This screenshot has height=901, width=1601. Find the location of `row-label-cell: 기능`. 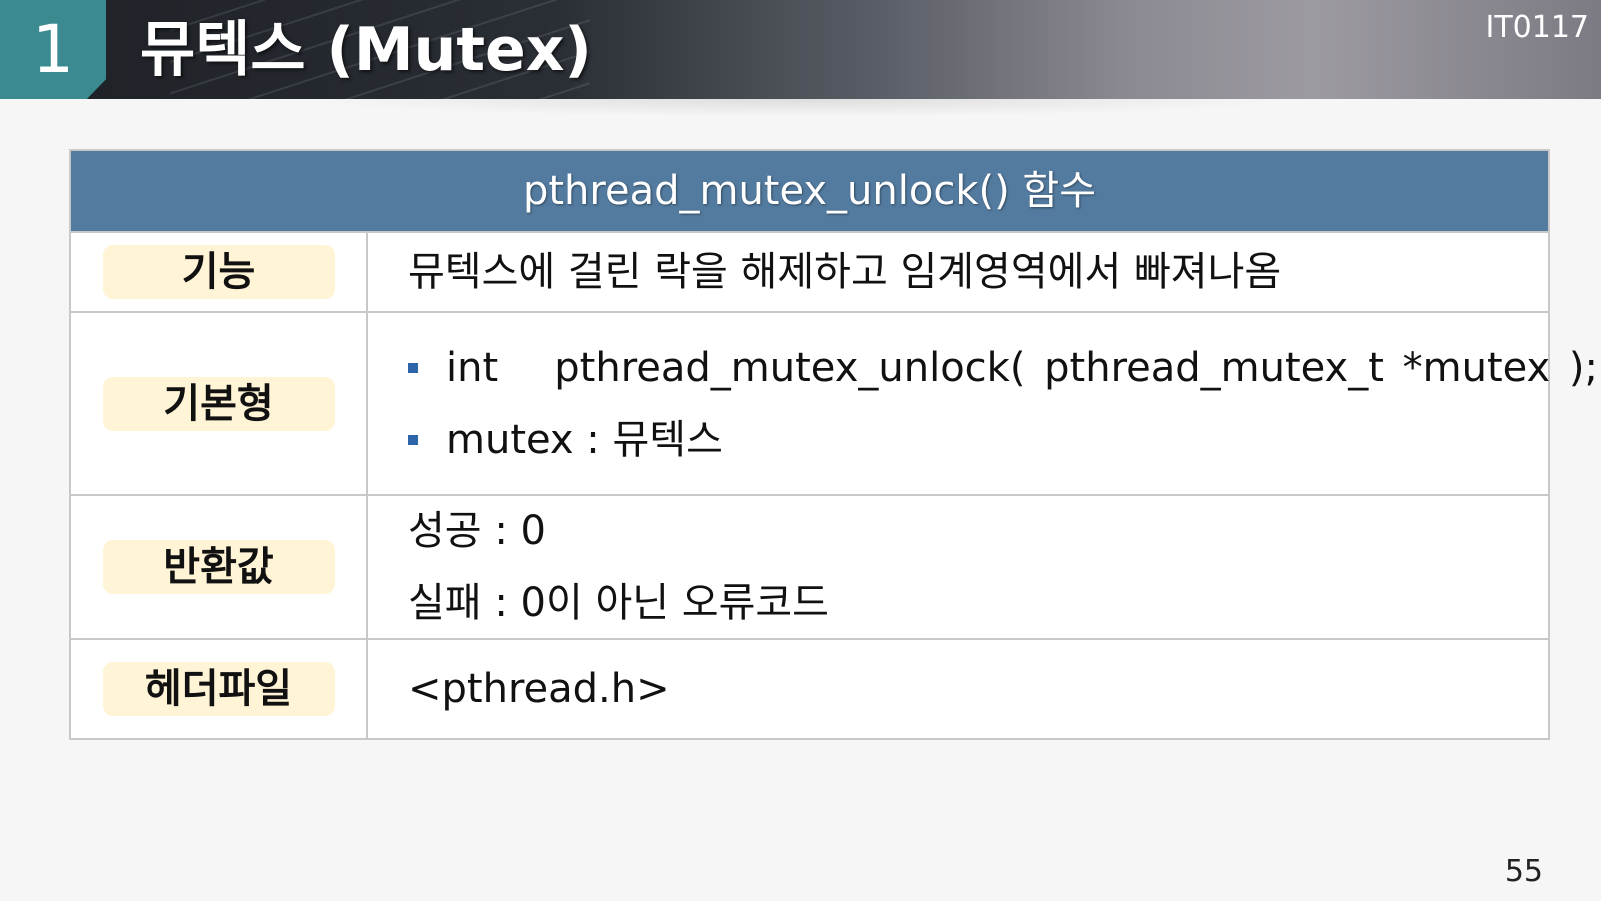

row-label-cell: 기능 is located at coordinates (219, 272).